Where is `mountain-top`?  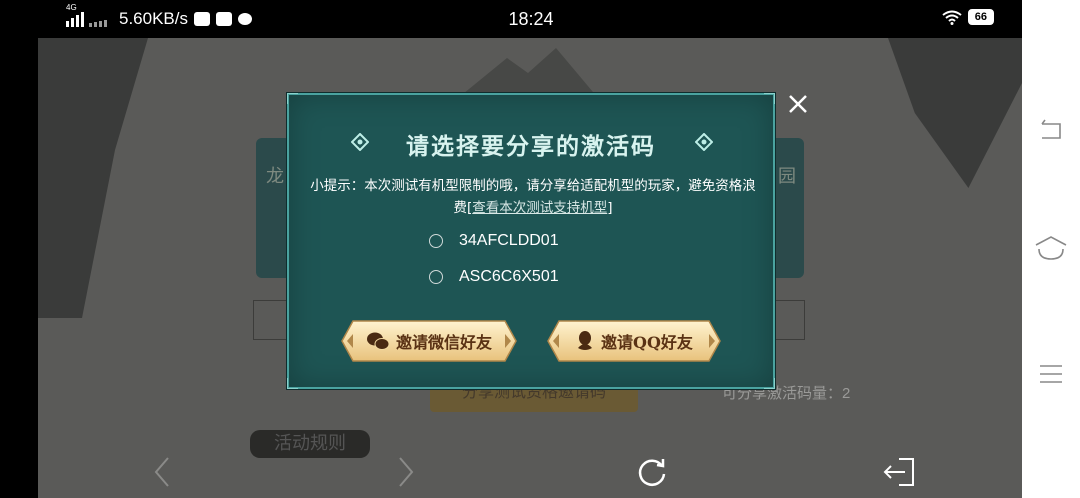
mountain-top is located at coordinates (528, 73).